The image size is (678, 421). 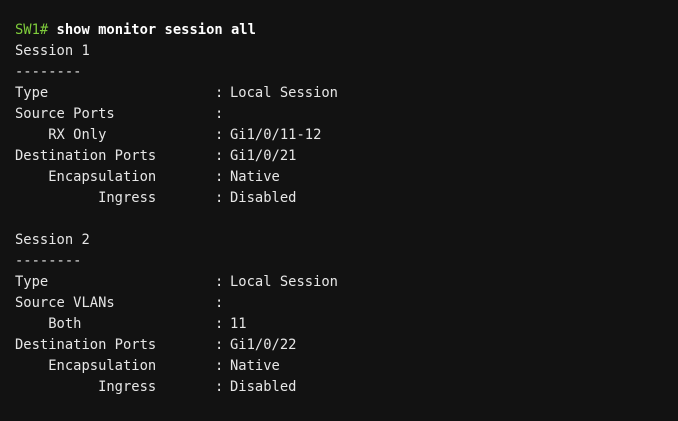 What do you see at coordinates (339, 240) in the screenshot?
I see `output-heading: Session 2` at bounding box center [339, 240].